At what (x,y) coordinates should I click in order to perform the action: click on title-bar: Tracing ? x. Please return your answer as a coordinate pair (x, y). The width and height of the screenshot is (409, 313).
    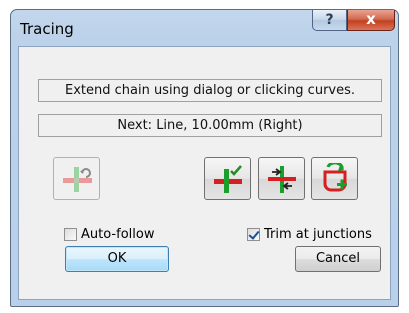
    Looking at the image, I should click on (204, 28).